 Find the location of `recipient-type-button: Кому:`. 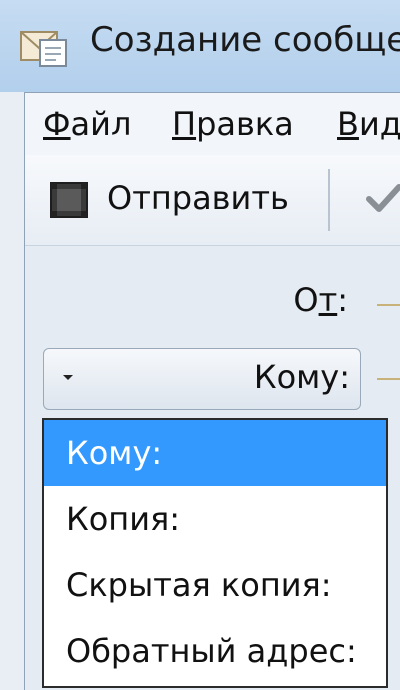

recipient-type-button: Кому: is located at coordinates (202, 379).